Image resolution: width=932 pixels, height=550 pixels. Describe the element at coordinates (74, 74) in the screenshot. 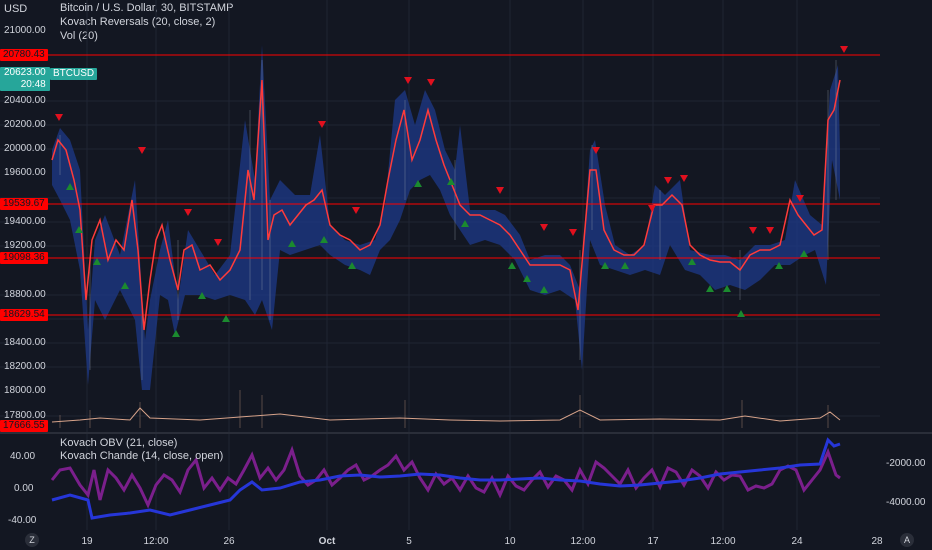

I see `symbol-tag: BTCUSD` at that location.